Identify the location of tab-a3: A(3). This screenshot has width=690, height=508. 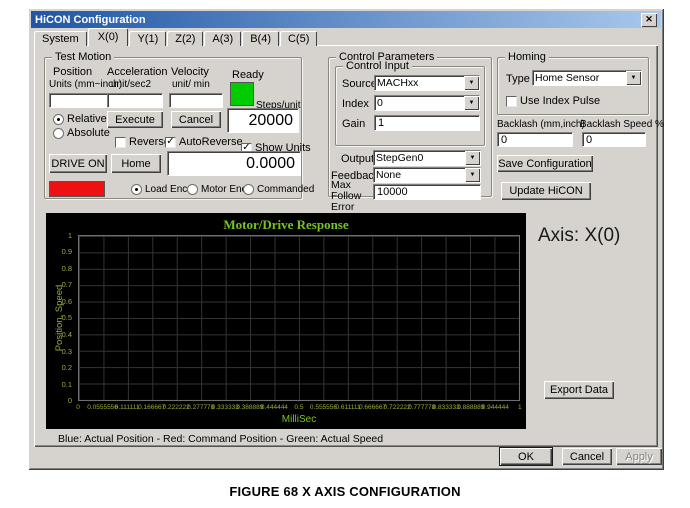
(223, 38).